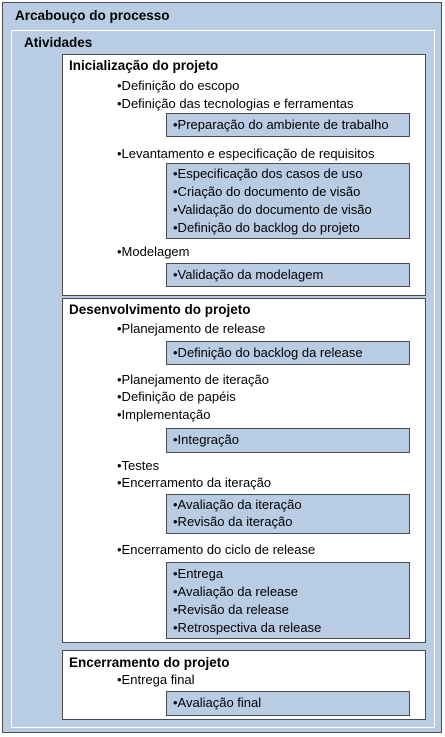 Image resolution: width=445 pixels, height=737 pixels. I want to click on activity-item: •Entrega final, so click(156, 679).